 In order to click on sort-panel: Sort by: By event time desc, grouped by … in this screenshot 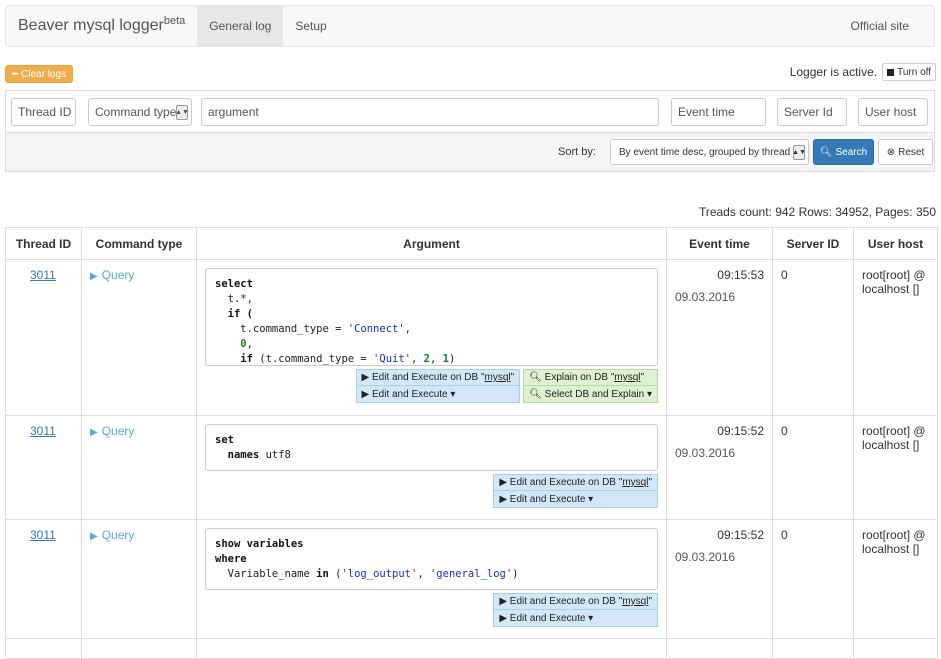, I will do `click(470, 152)`.